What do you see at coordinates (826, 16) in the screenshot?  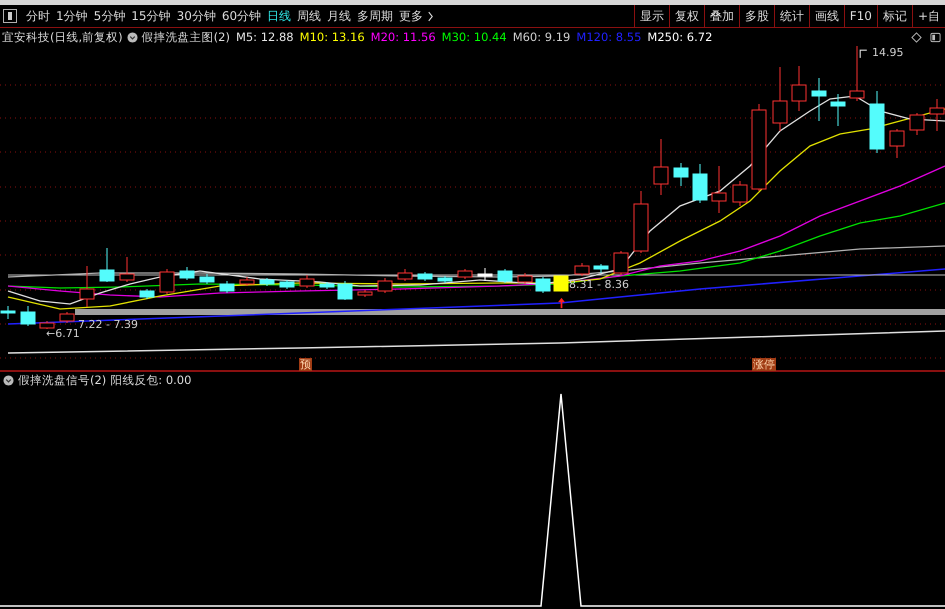 I see `toolbar-button: 画线` at bounding box center [826, 16].